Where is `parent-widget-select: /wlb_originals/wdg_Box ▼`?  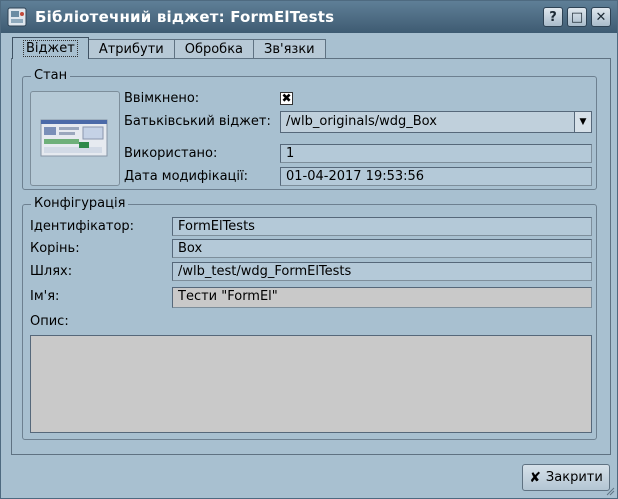 parent-widget-select: /wlb_originals/wdg_Box ▼ is located at coordinates (436, 122).